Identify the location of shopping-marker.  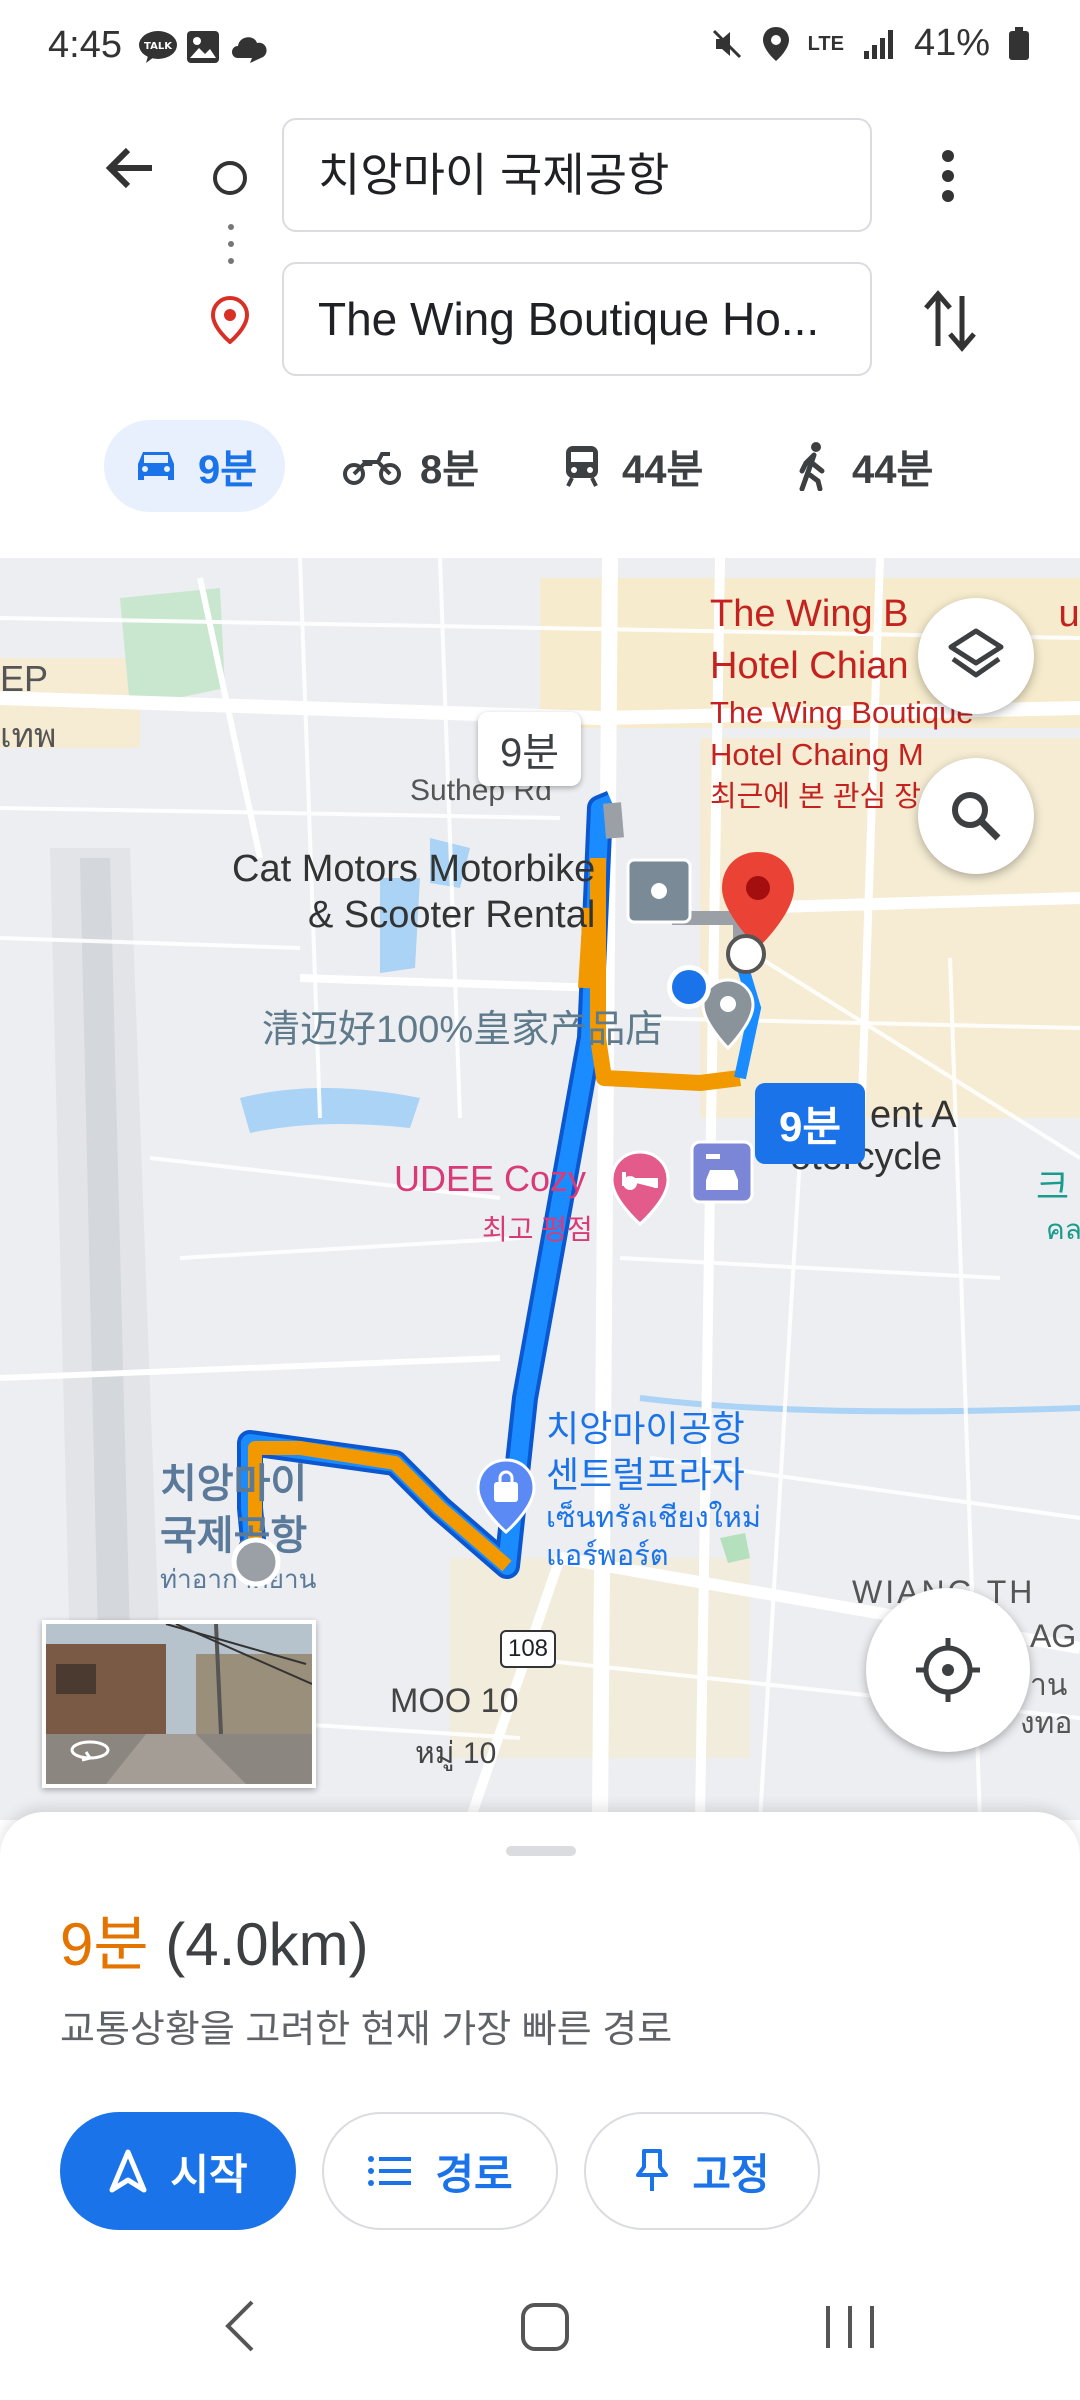
(506, 1498).